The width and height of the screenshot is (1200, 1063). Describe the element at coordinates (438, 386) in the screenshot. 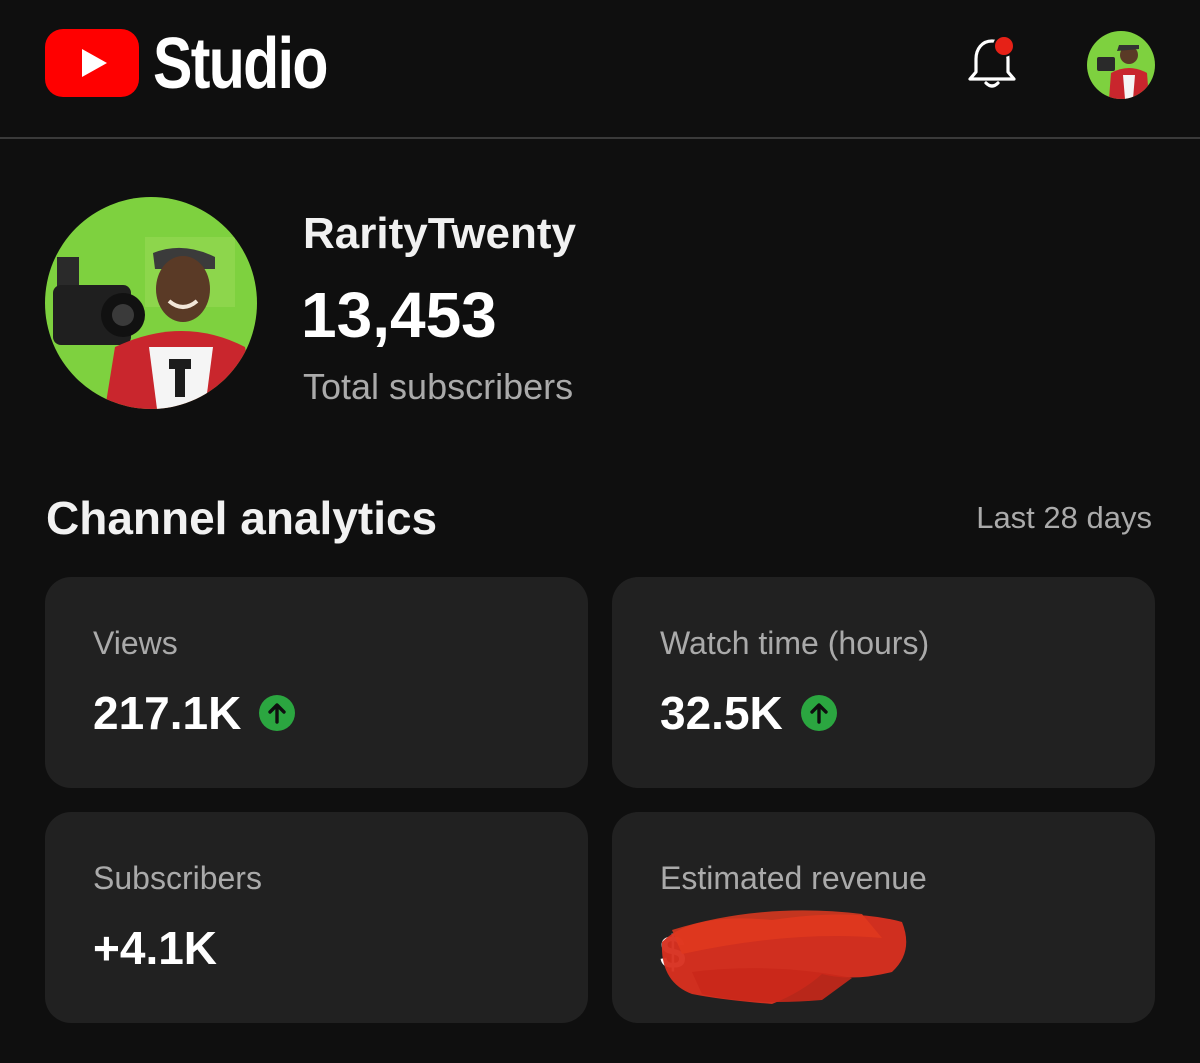

I see `total-subscribers-label: Total subscribers` at that location.